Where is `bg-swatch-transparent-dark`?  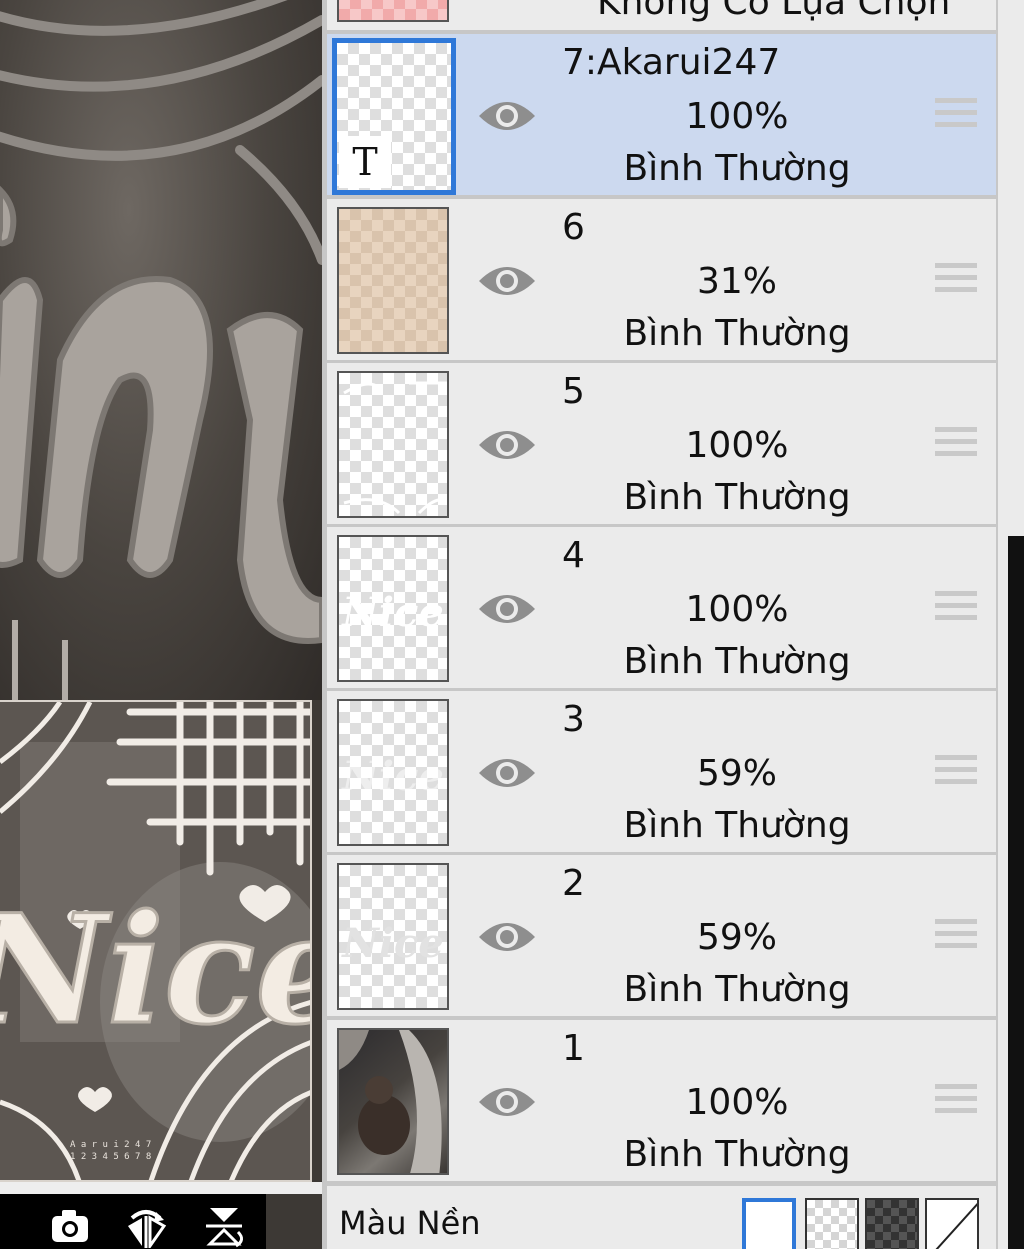
bg-swatch-transparent-dark is located at coordinates (892, 1223).